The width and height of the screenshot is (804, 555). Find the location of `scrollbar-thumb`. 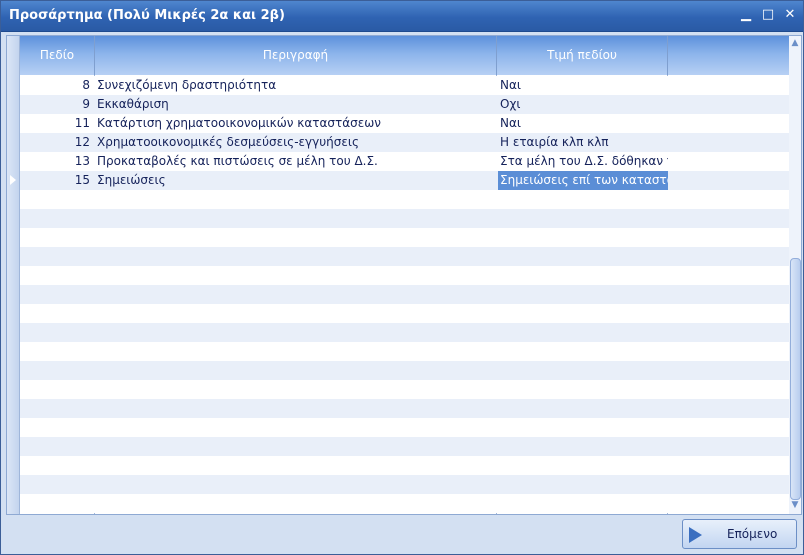

scrollbar-thumb is located at coordinates (795, 379).